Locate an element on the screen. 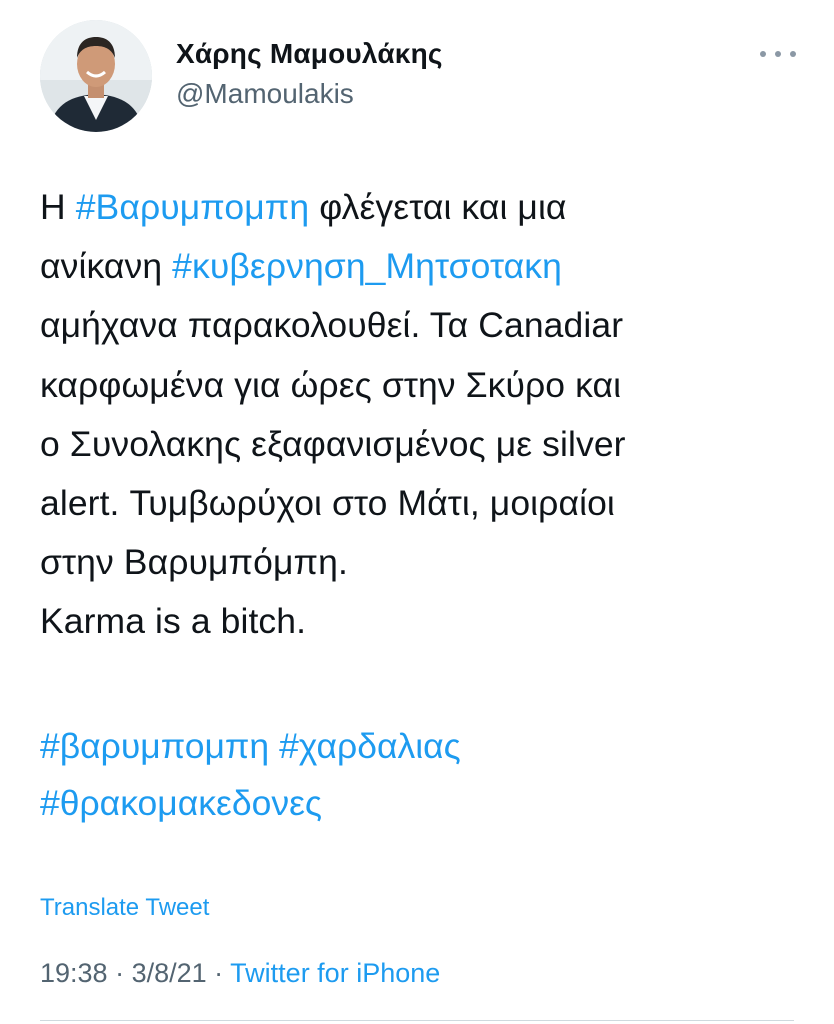 The height and width of the screenshot is (1024, 834). tweet-hashtags: #βαρυμπομπη #χαρδαλιας #θρακομακεδονες is located at coordinates (425, 775).